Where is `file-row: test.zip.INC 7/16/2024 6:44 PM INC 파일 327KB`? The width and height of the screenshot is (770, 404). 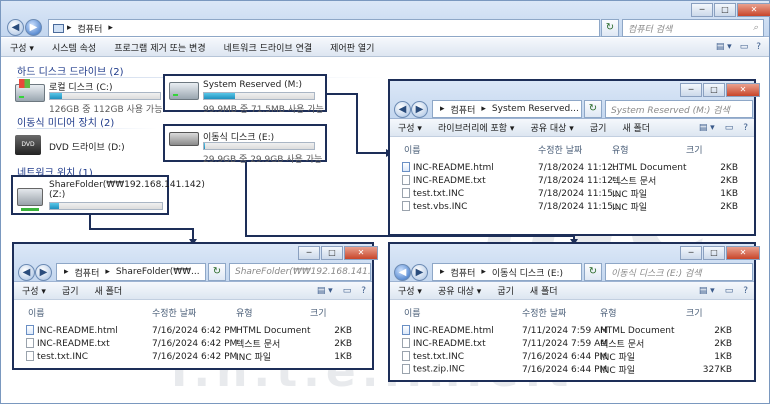
file-row: test.zip.INC 7/16/2024 6:44 PM INC 파일 327KB is located at coordinates (572, 369).